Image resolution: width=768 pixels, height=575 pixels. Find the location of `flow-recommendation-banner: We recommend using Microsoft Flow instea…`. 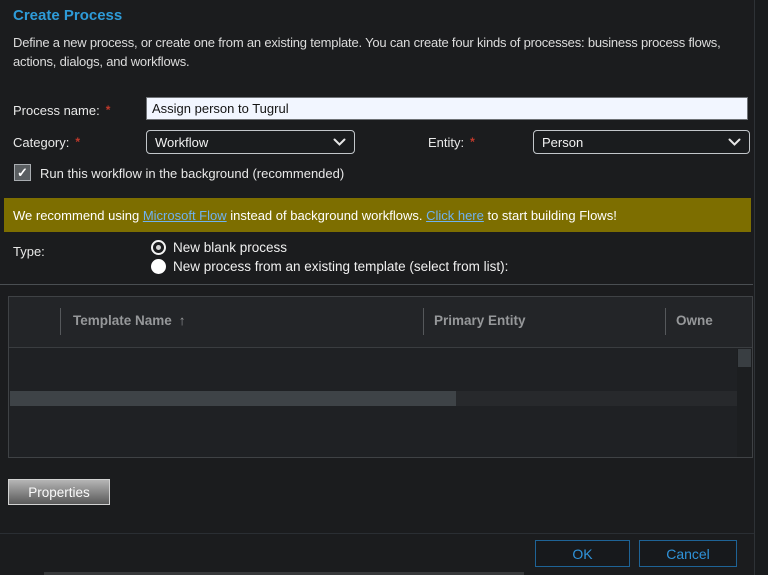

flow-recommendation-banner: We recommend using Microsoft Flow instea… is located at coordinates (377, 215).